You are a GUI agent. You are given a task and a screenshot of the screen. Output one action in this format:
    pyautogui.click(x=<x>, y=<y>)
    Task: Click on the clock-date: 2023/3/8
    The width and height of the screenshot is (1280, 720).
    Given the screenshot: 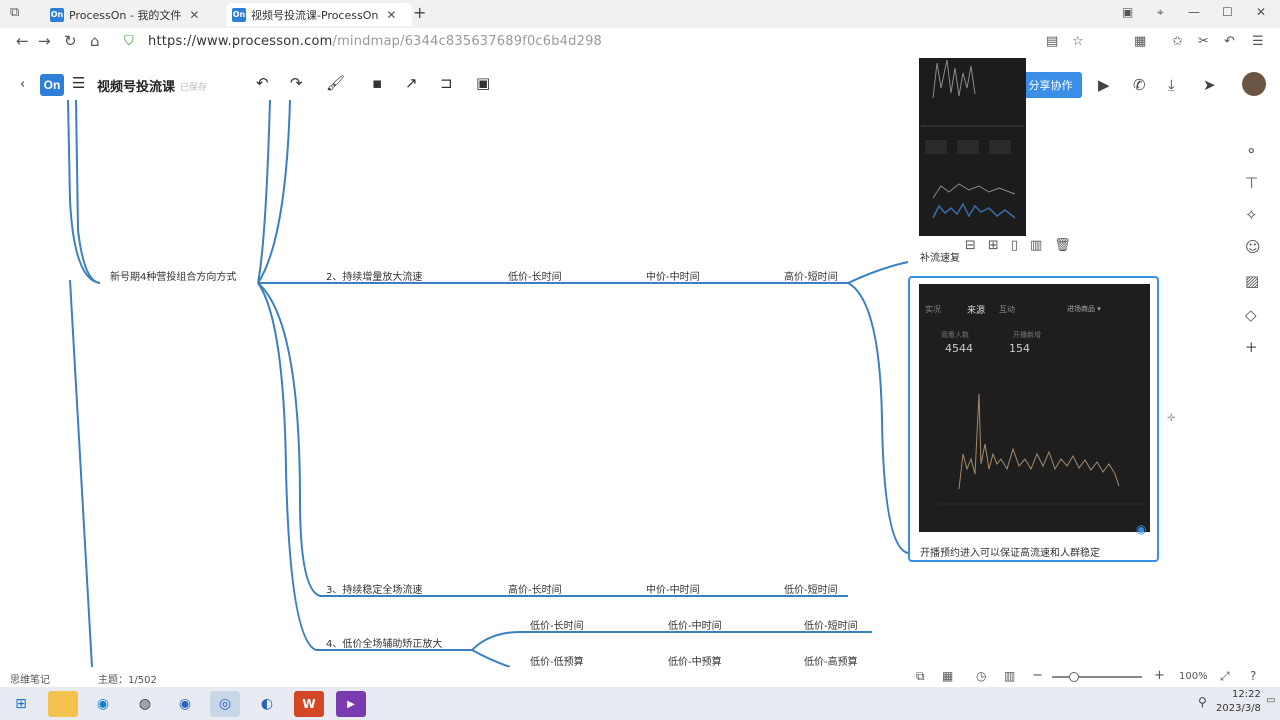 What is the action you would take?
    pyautogui.click(x=1238, y=708)
    